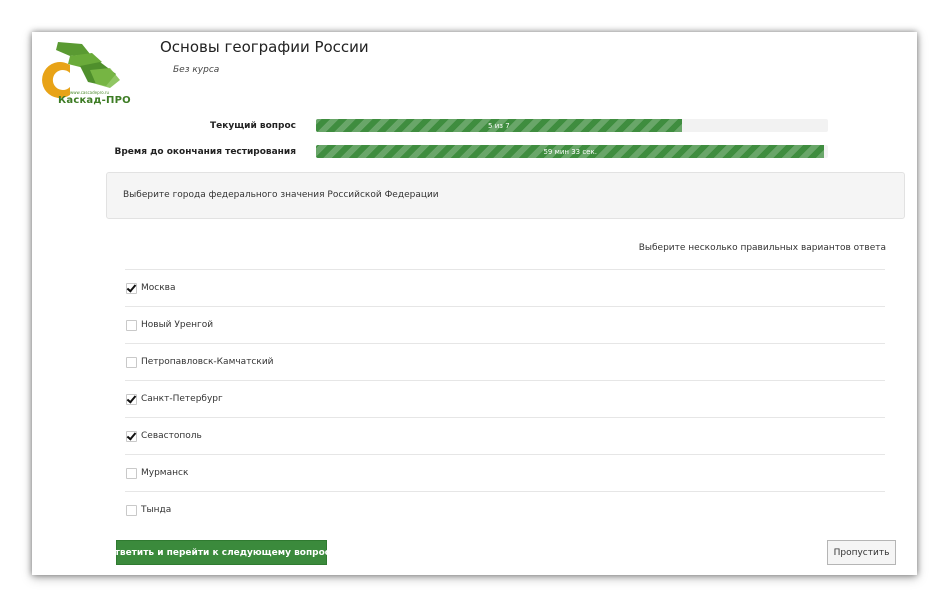  What do you see at coordinates (182, 399) in the screenshot?
I see `answer-option-label: Санкт-Петербург` at bounding box center [182, 399].